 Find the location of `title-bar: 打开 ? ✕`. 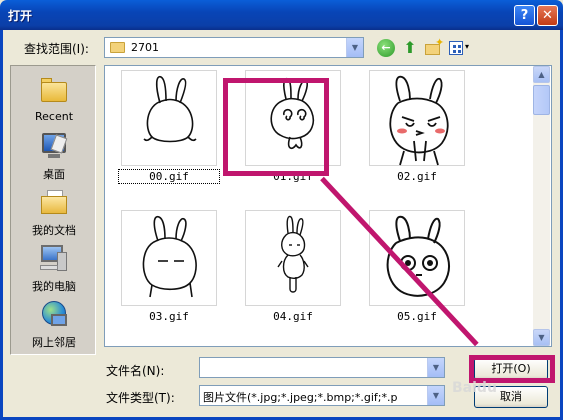

title-bar: 打开 ? ✕ is located at coordinates (281, 15).